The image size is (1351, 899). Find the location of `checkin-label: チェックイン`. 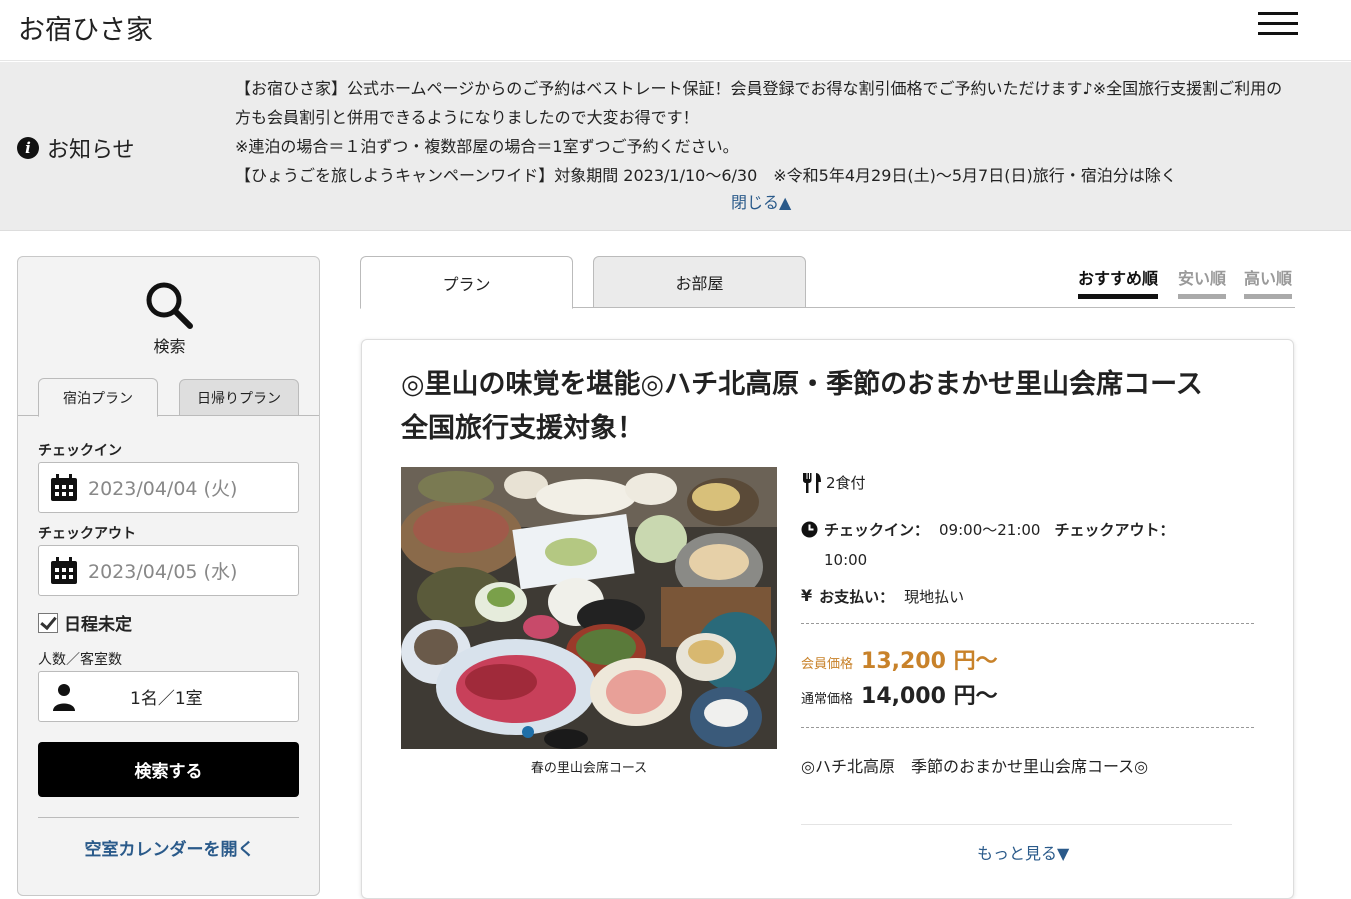

checkin-label: チェックイン is located at coordinates (80, 451).